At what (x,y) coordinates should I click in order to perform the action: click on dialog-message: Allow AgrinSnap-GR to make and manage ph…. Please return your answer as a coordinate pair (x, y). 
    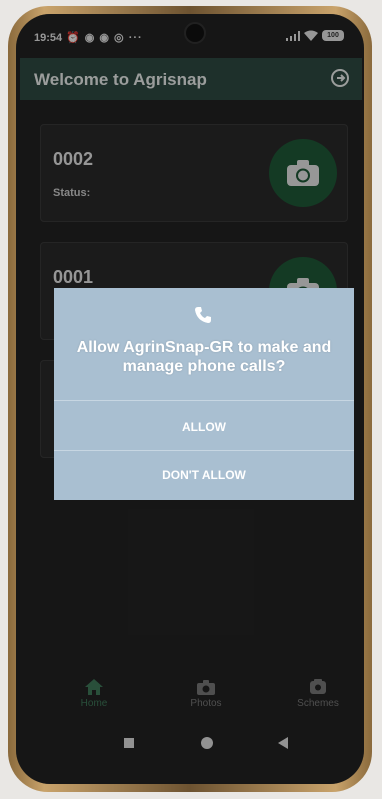
    Looking at the image, I should click on (204, 357).